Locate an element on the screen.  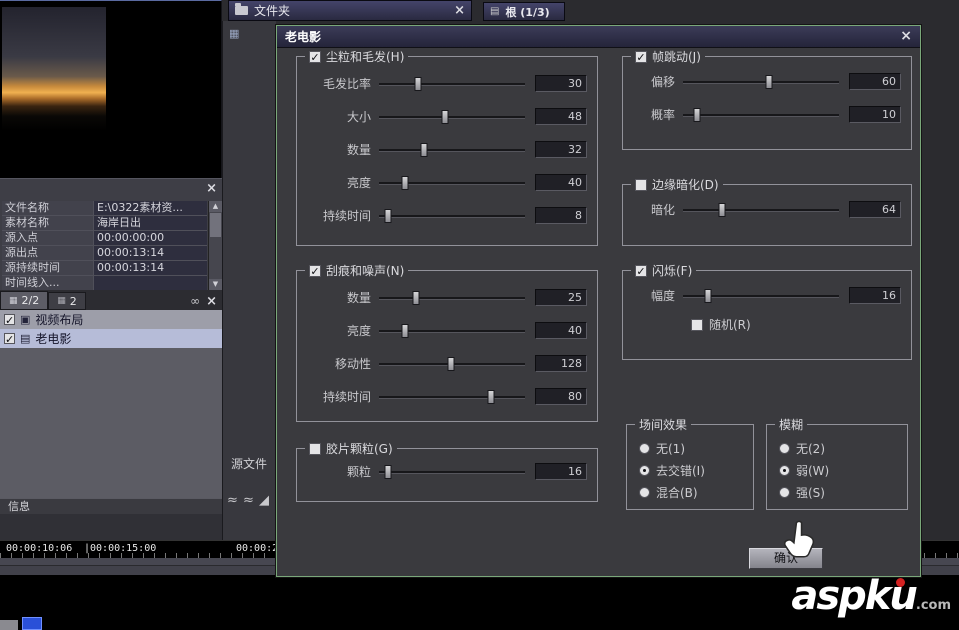
radio-option: 无(2) is located at coordinates (837, 448).